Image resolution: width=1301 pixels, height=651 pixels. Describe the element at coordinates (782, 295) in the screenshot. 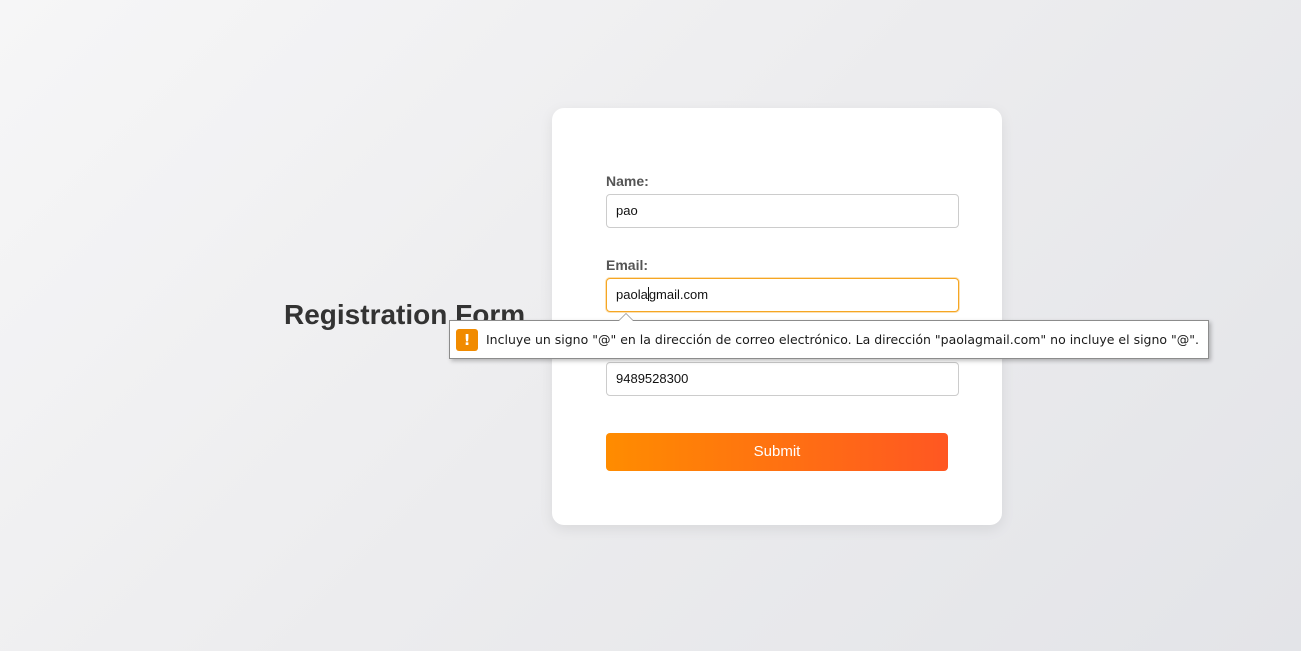

I see `email-input: paolagmail.com` at that location.